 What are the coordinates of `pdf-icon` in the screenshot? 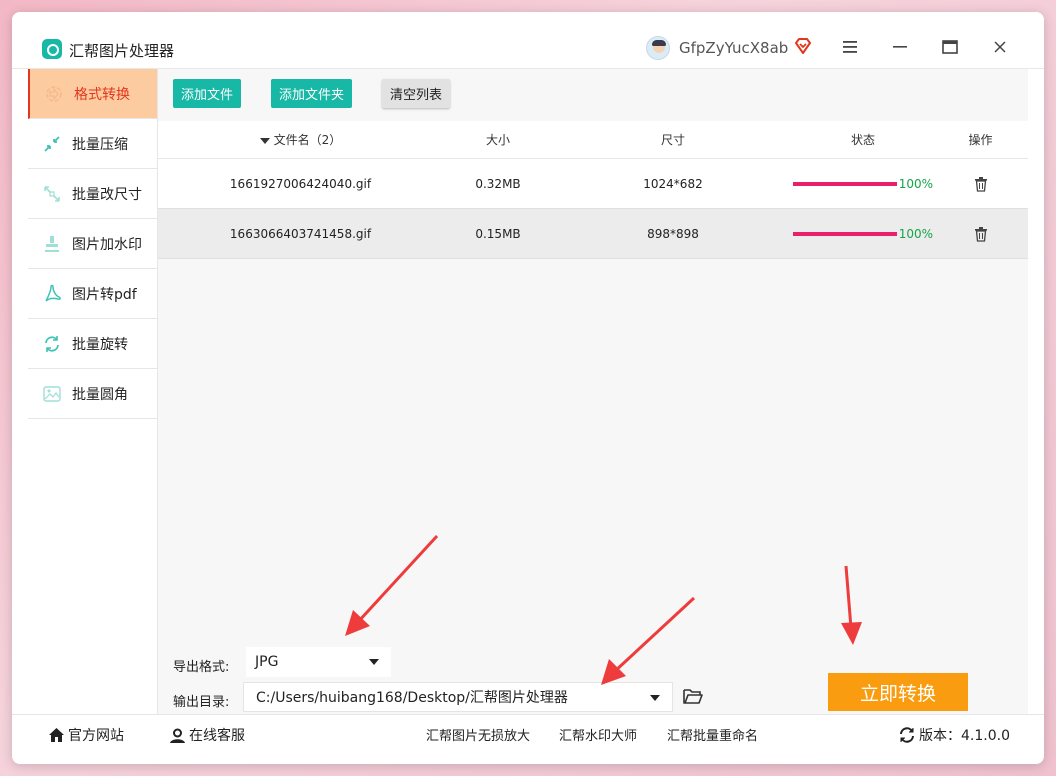 It's located at (52, 294).